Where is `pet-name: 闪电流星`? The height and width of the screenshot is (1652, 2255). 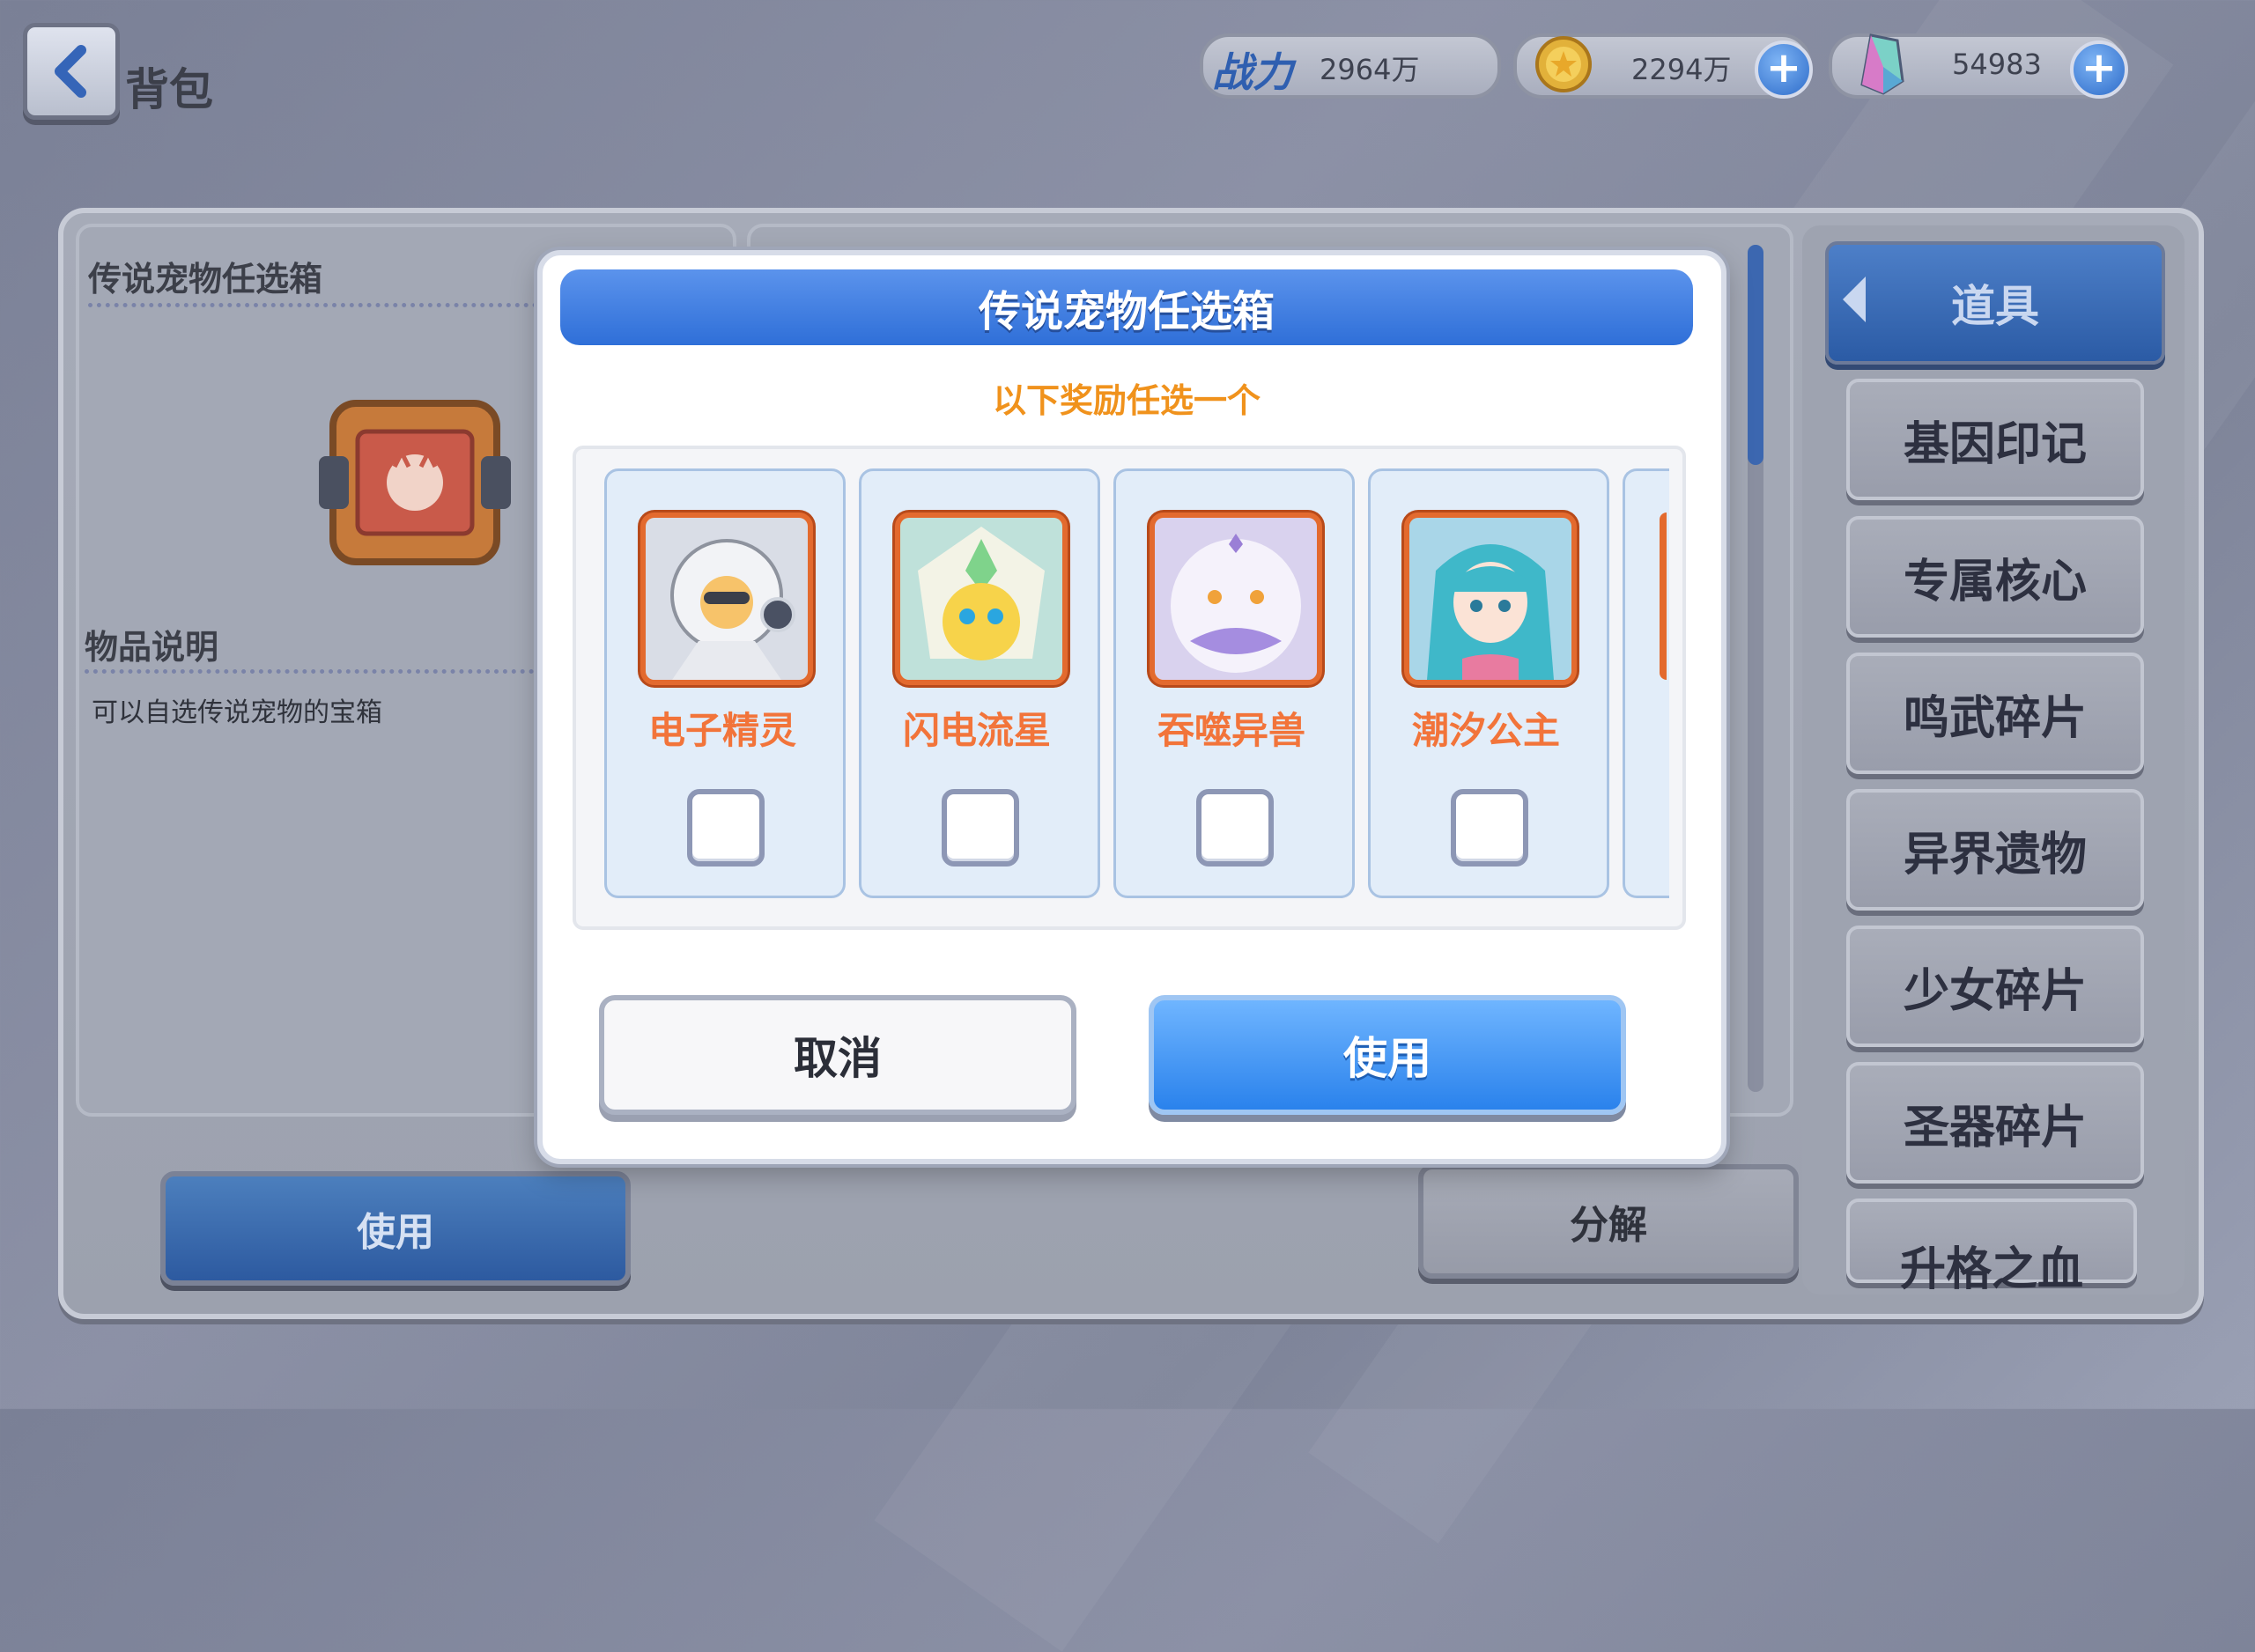 pet-name: 闪电流星 is located at coordinates (976, 730).